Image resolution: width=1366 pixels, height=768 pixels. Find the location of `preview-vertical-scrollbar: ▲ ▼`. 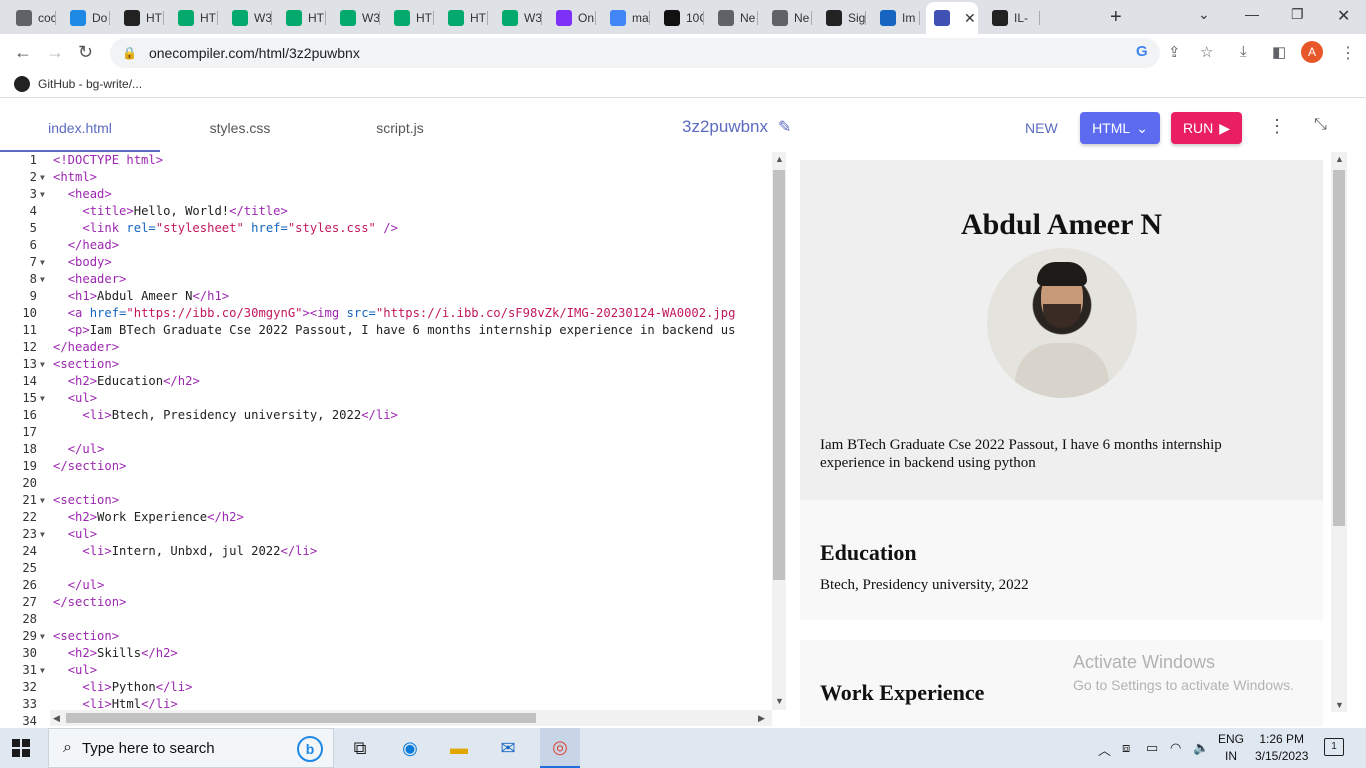

preview-vertical-scrollbar: ▲ ▼ is located at coordinates (1339, 432).